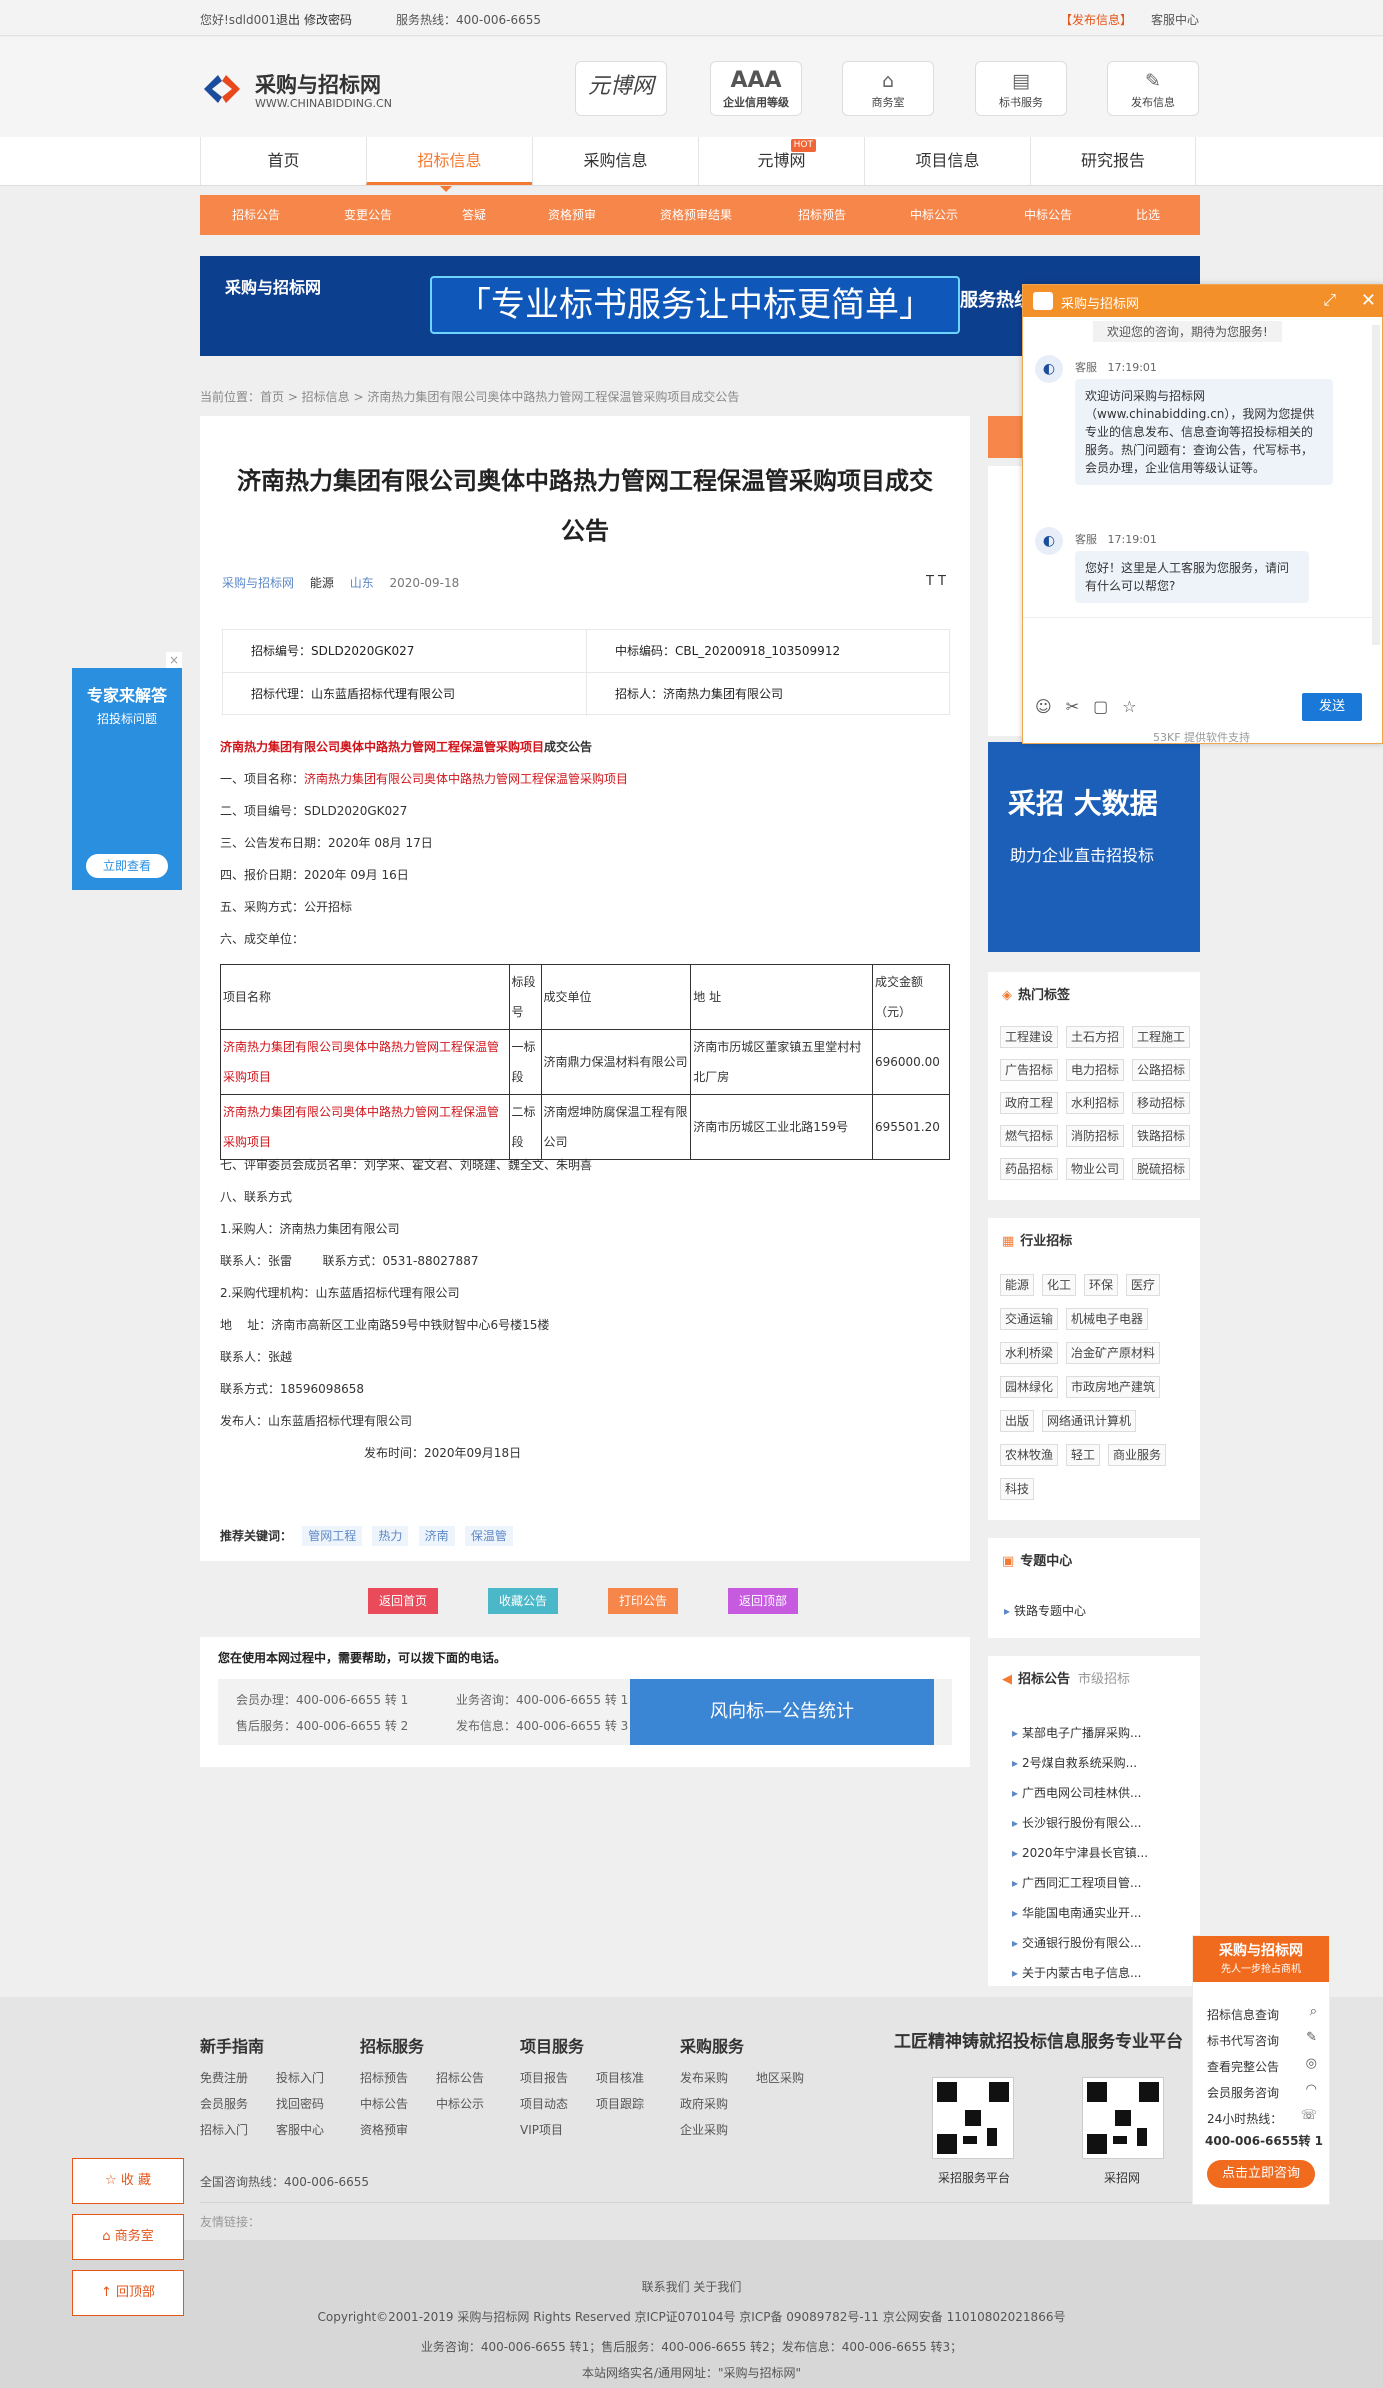  What do you see at coordinates (780, 2077) in the screenshot?
I see `footer-link: 地区采购` at bounding box center [780, 2077].